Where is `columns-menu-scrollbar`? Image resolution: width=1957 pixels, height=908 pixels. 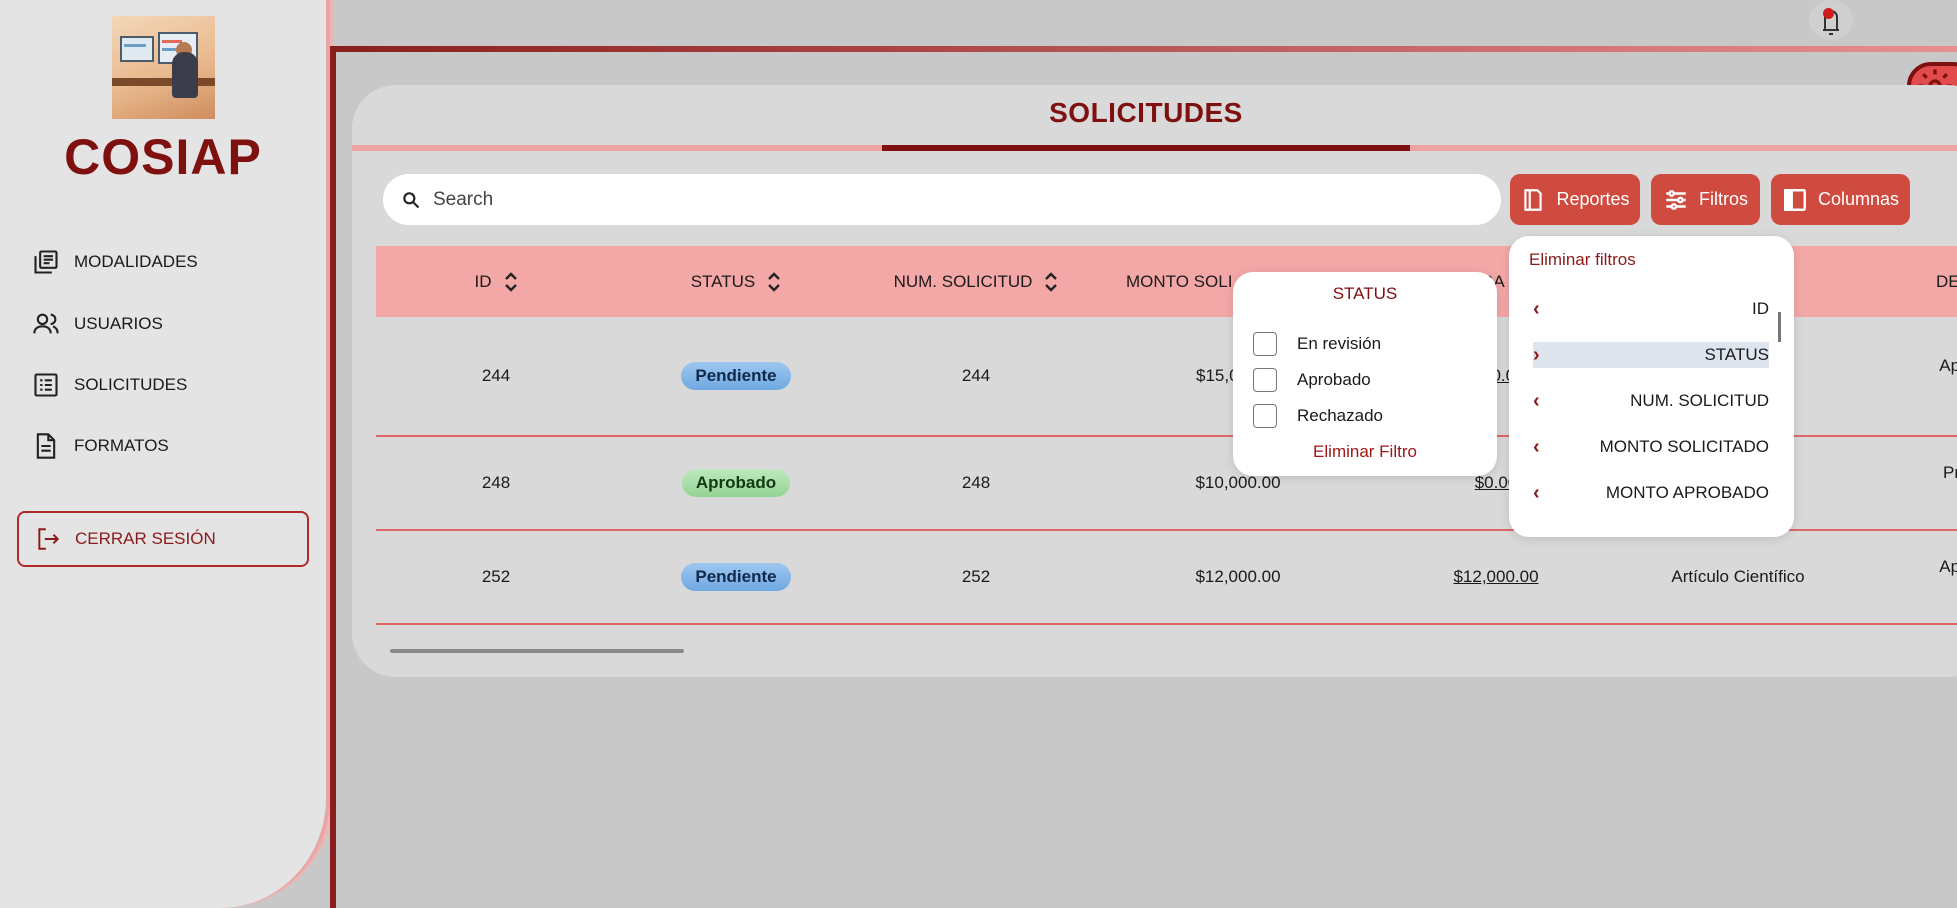
columns-menu-scrollbar is located at coordinates (1779, 327).